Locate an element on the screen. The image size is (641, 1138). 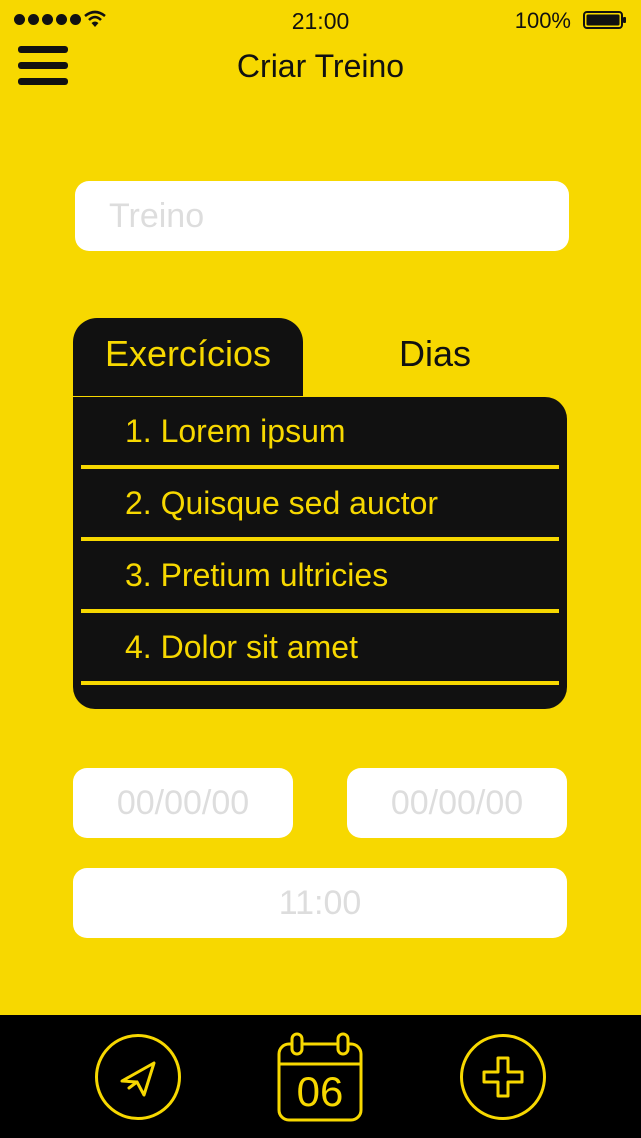
send-button is located at coordinates (138, 1077).